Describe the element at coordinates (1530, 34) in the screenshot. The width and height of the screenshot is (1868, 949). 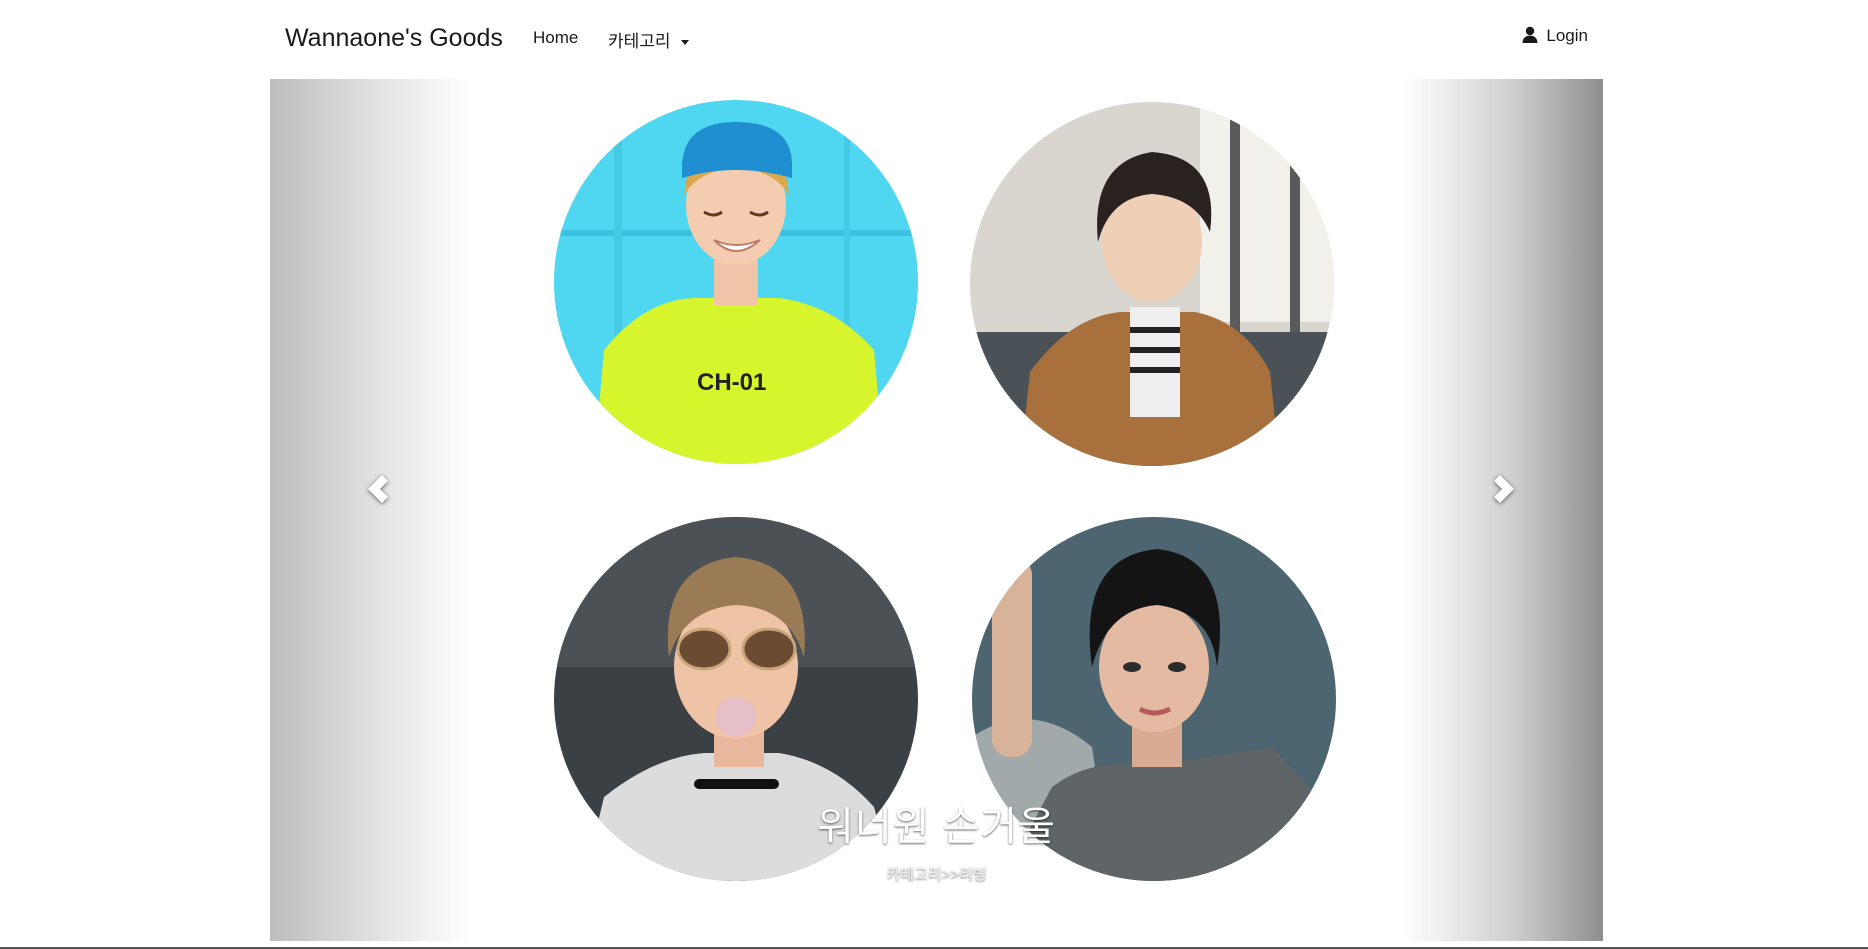
I see `user-icon` at that location.